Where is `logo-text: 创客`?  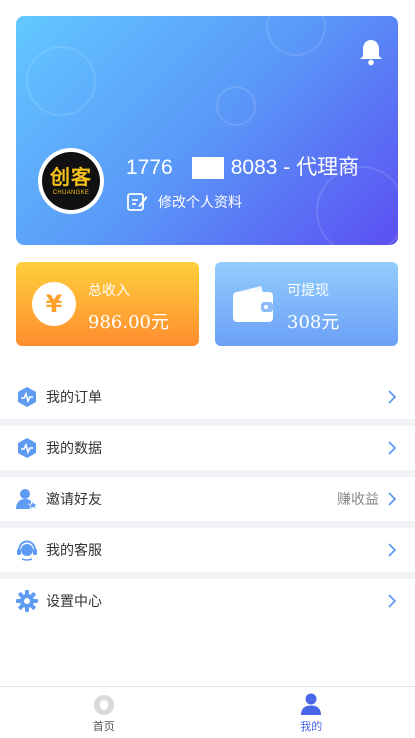 logo-text: 创客 is located at coordinates (71, 176).